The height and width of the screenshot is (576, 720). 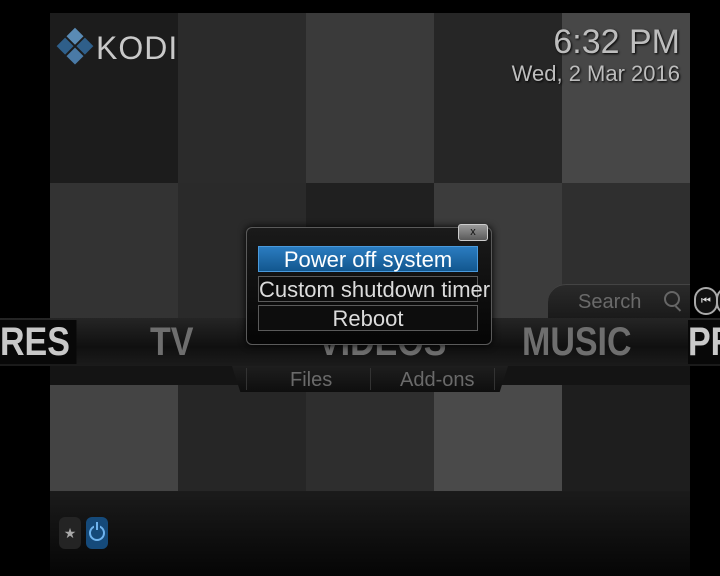 I want to click on menu-item-pictures: RES, so click(x=38, y=342).